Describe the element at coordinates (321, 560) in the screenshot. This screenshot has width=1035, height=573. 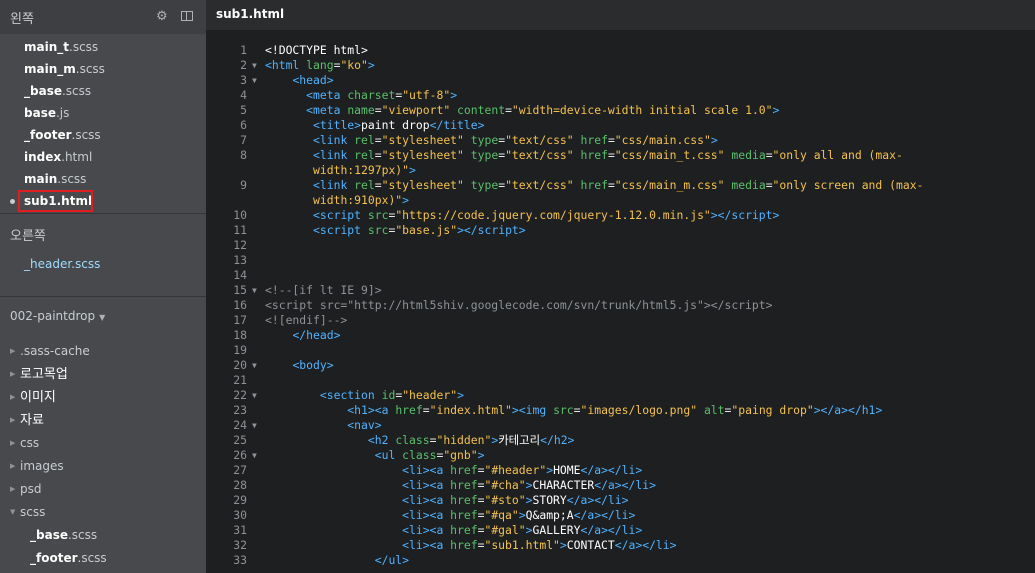
I see `code-line: 33 </ul>` at that location.